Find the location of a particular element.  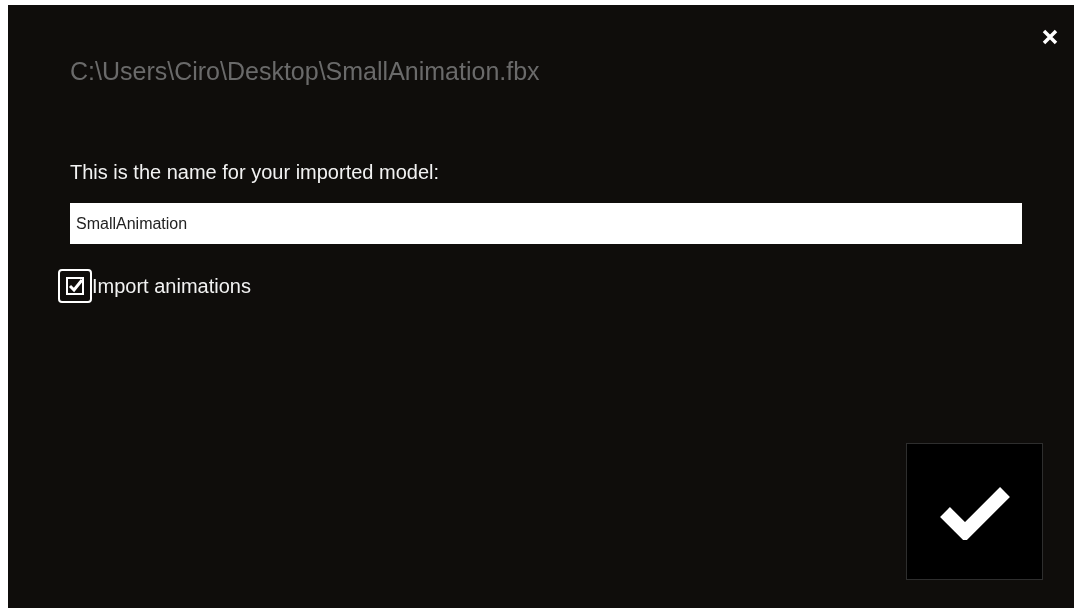

import-animations-checkbox is located at coordinates (75, 286).